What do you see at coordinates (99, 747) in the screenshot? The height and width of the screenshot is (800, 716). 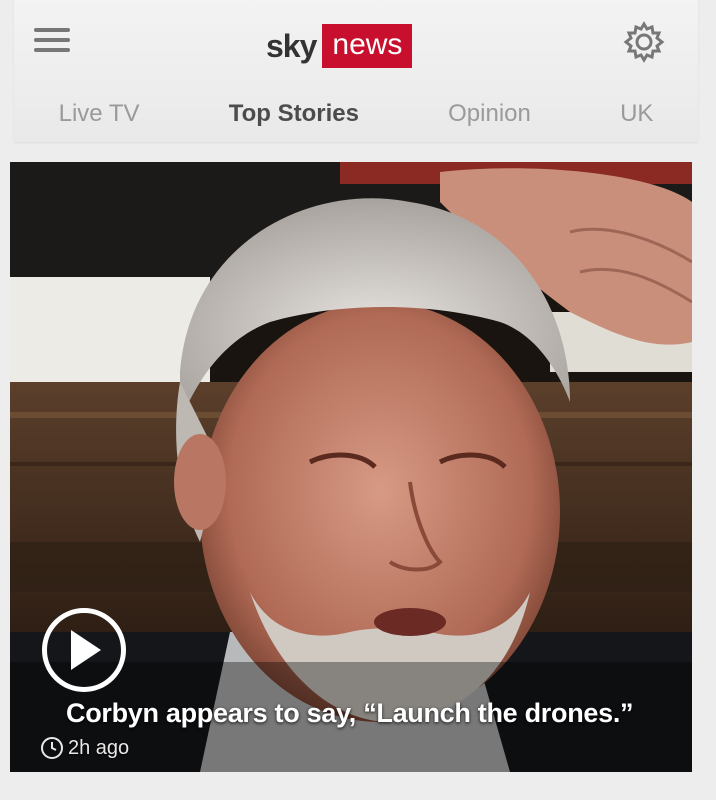 I see `story-time-text: 2h ago` at bounding box center [99, 747].